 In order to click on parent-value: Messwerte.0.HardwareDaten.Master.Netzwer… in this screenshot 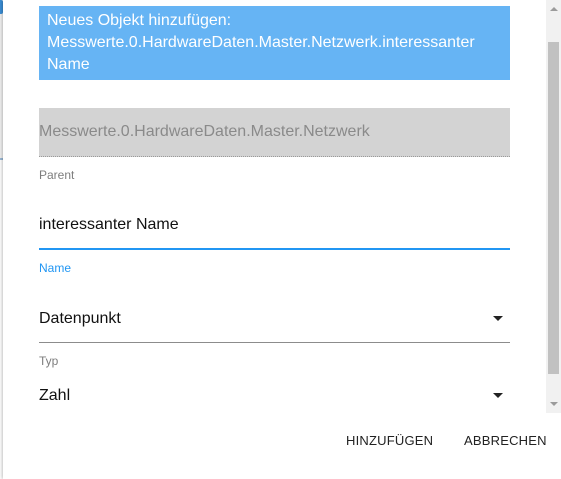, I will do `click(204, 131)`.